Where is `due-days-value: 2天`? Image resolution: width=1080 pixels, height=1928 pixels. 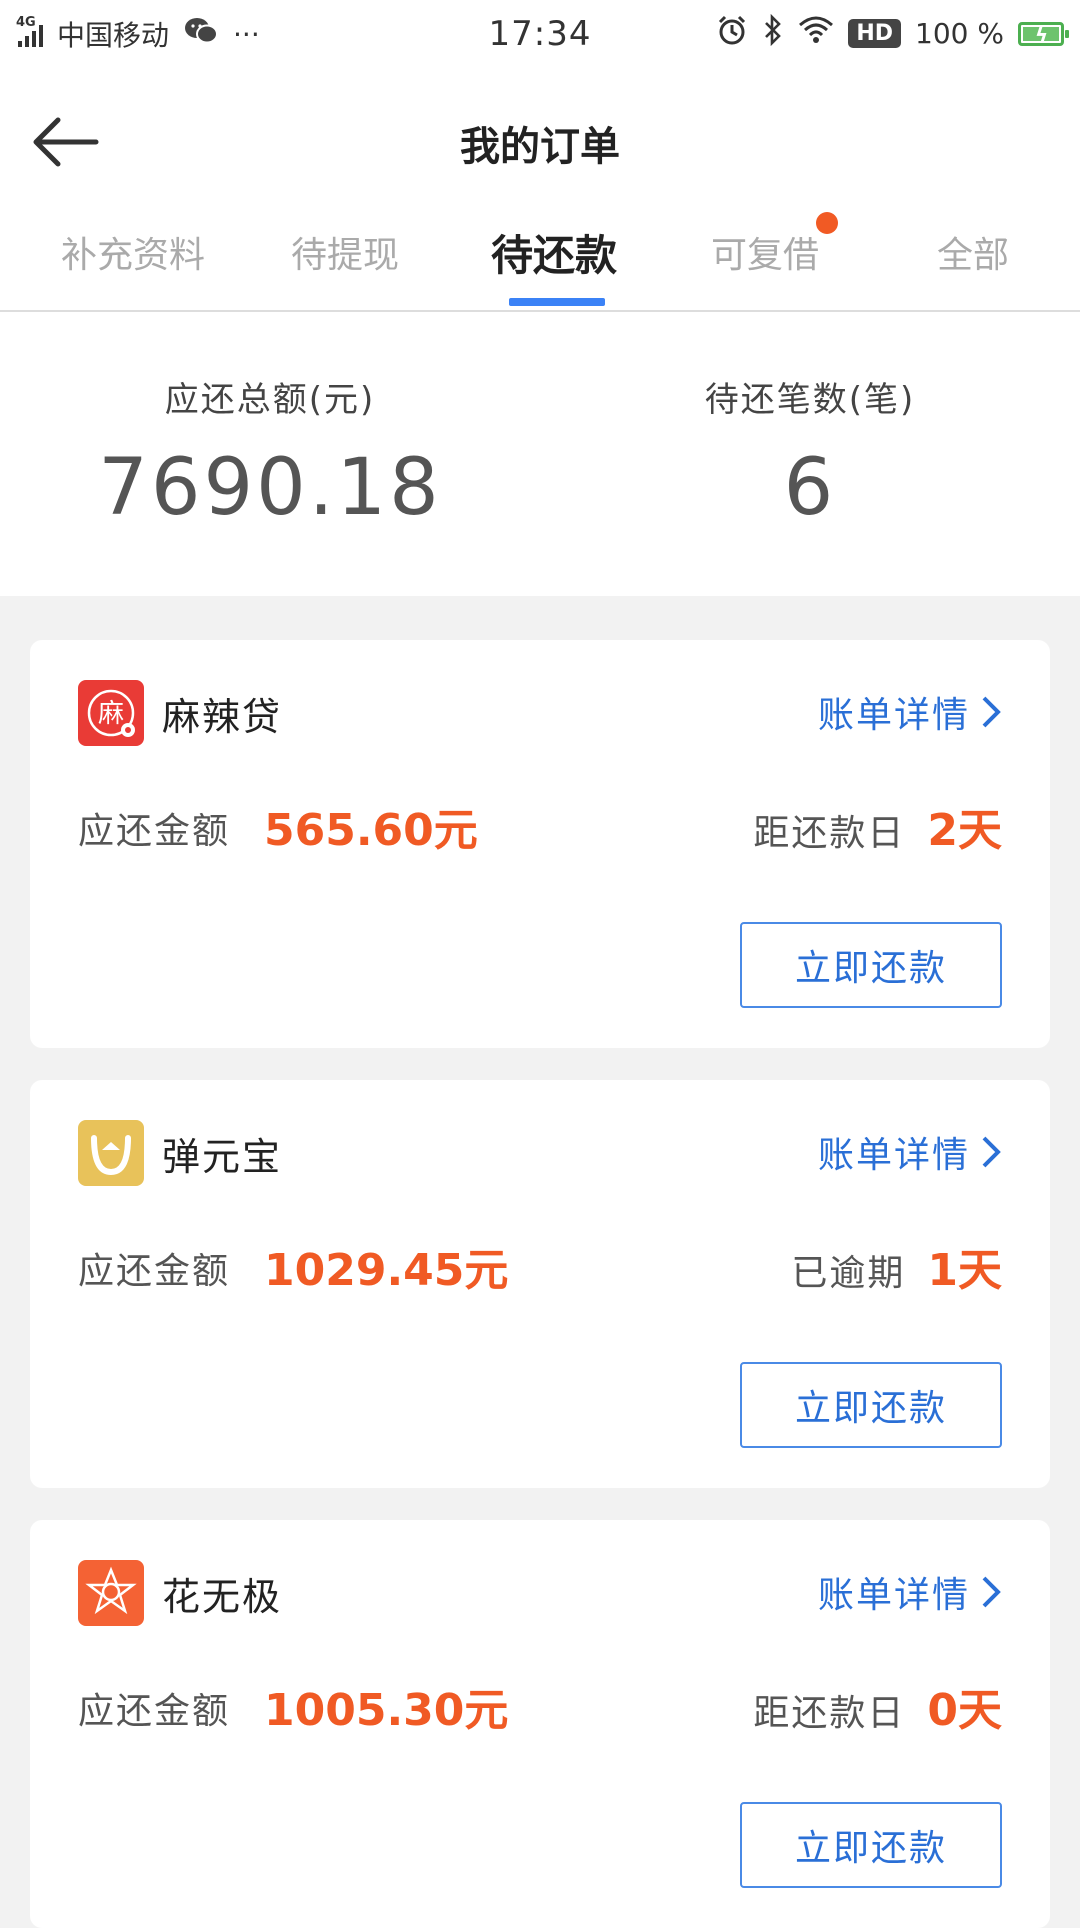
due-days-value: 2天 is located at coordinates (964, 830).